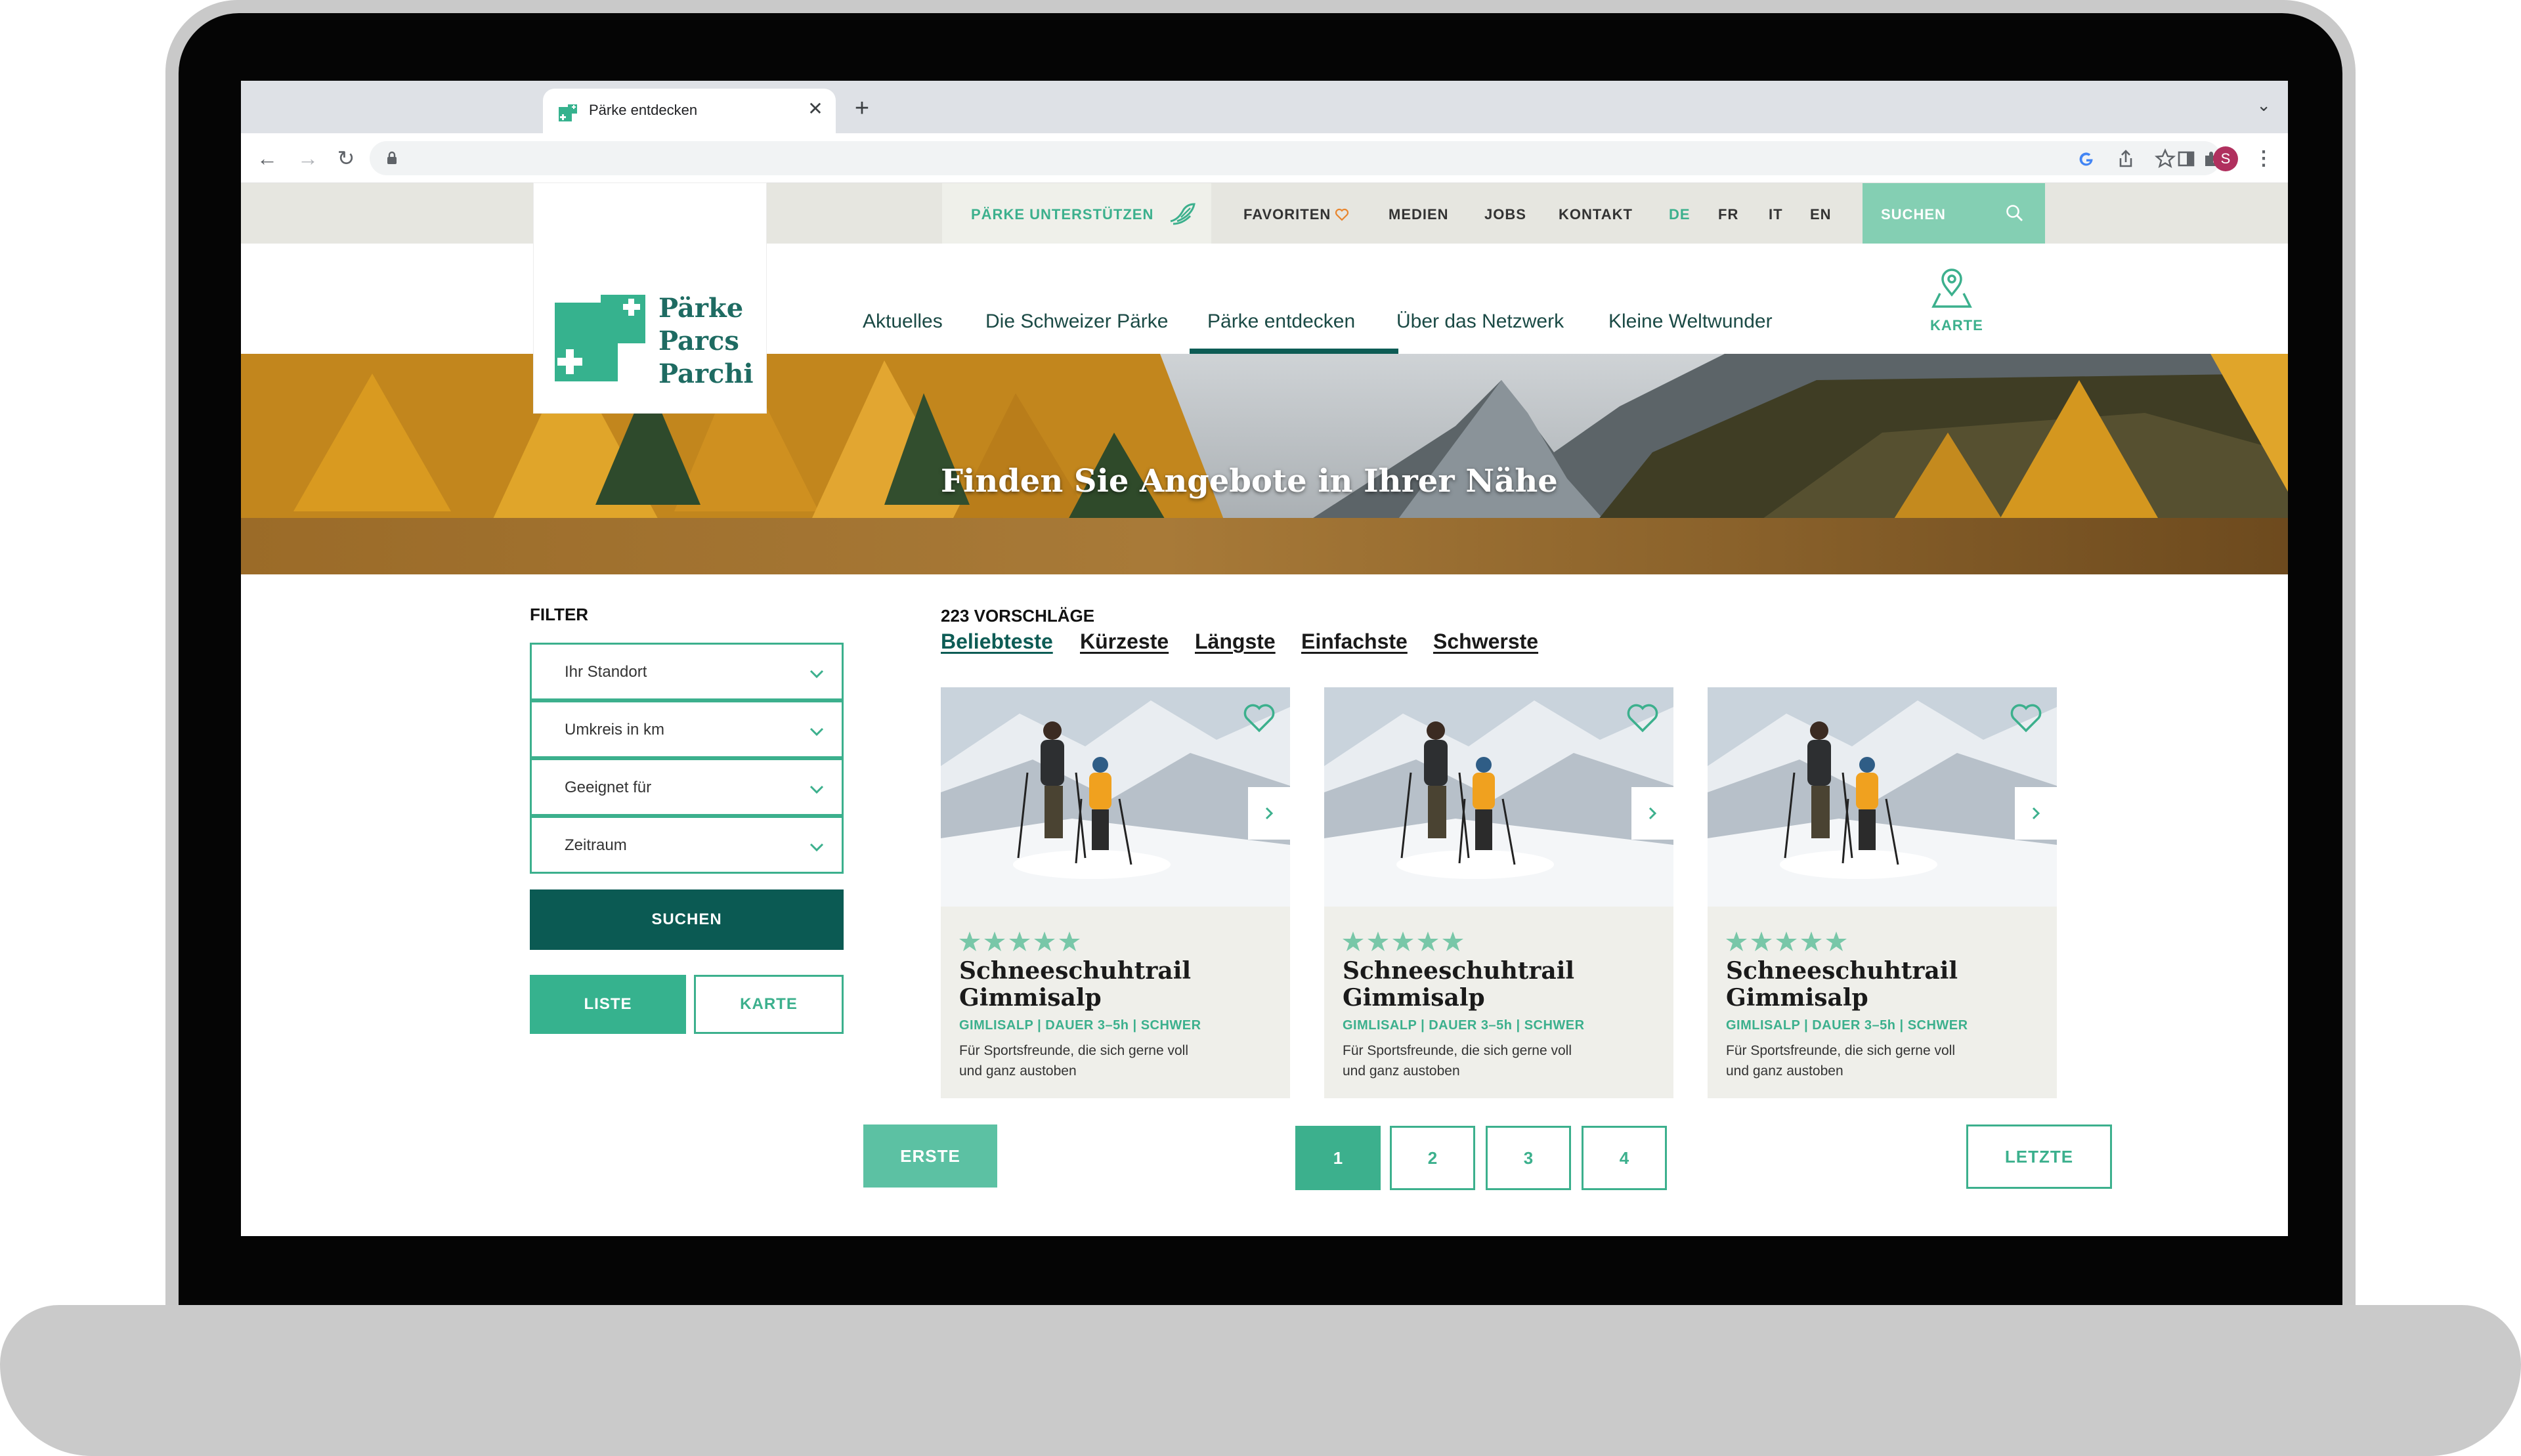 The width and height of the screenshot is (2521, 1456). I want to click on sort-kuerzeste: Kürzeste, so click(1124, 642).